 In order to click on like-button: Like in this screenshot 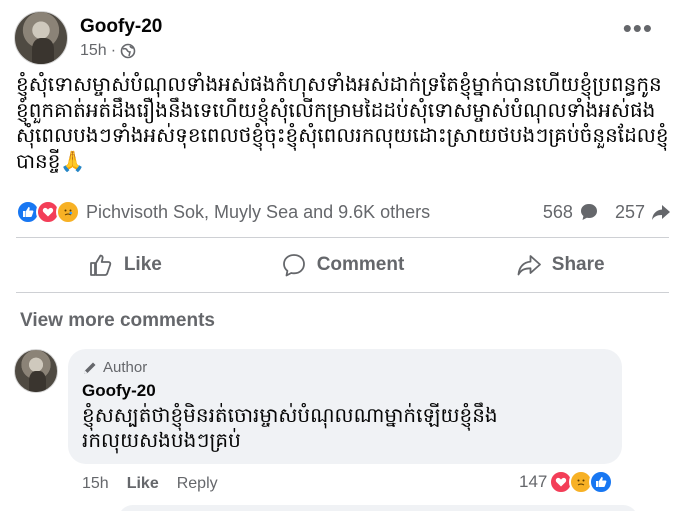, I will do `click(125, 265)`.